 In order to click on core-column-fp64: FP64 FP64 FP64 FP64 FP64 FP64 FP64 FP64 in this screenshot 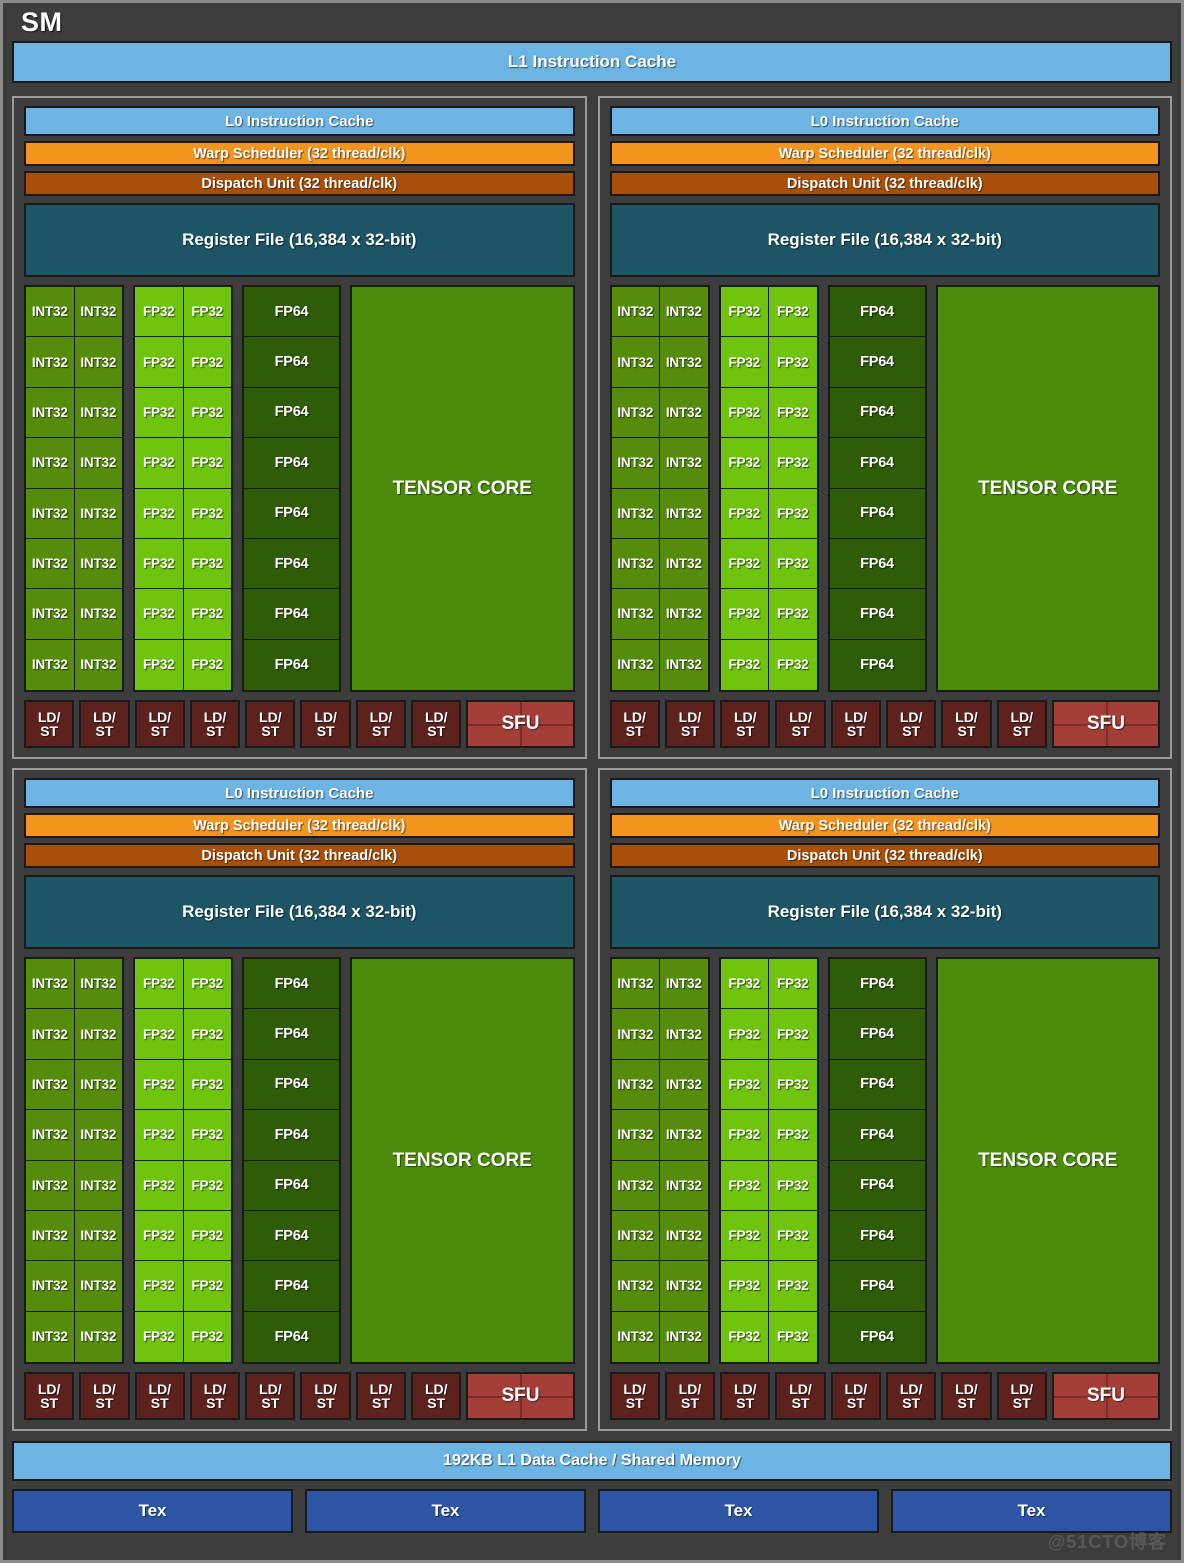, I will do `click(877, 1160)`.